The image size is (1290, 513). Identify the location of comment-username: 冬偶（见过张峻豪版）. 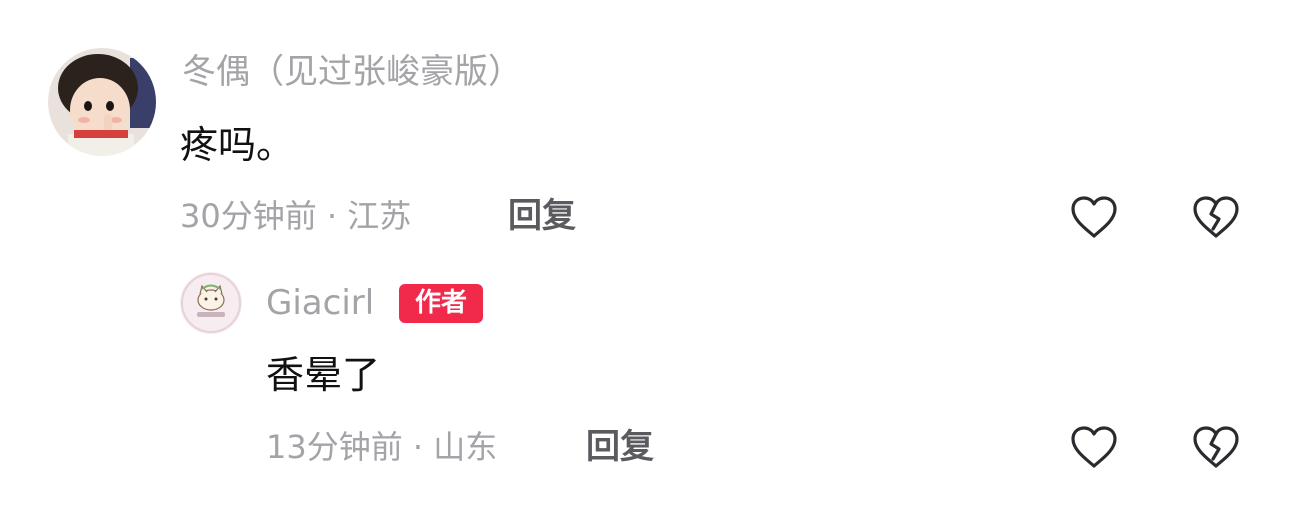
(352, 72).